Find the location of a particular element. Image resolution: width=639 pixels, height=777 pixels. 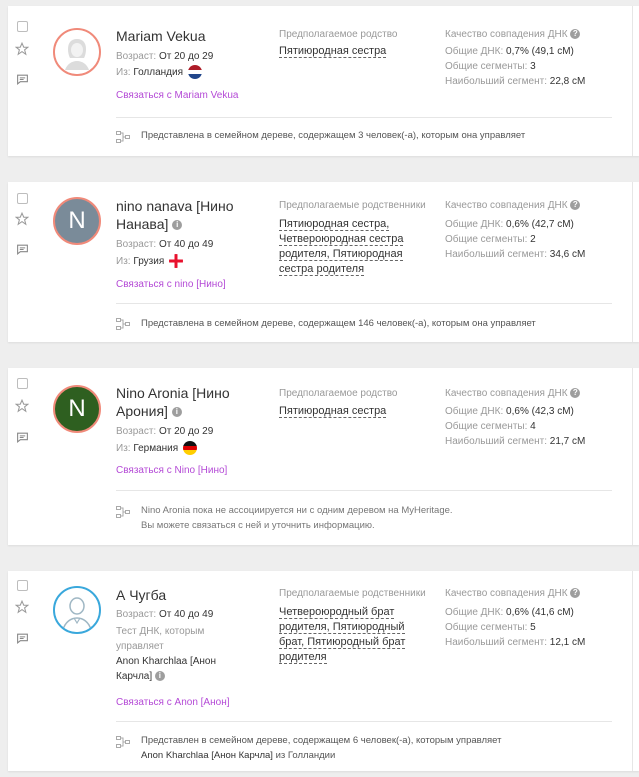

male-silhouette-icon is located at coordinates (77, 610).